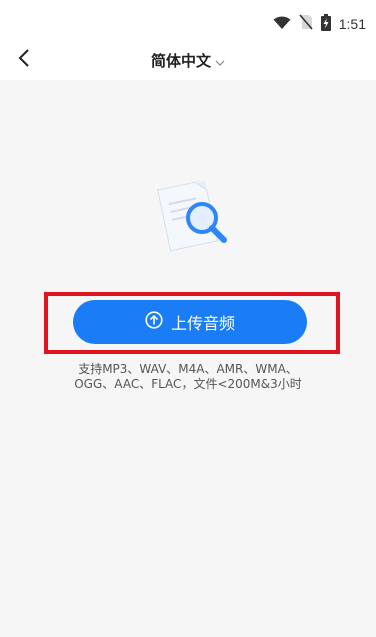 The image size is (376, 637). What do you see at coordinates (352, 24) in the screenshot?
I see `status-time: 1:51` at bounding box center [352, 24].